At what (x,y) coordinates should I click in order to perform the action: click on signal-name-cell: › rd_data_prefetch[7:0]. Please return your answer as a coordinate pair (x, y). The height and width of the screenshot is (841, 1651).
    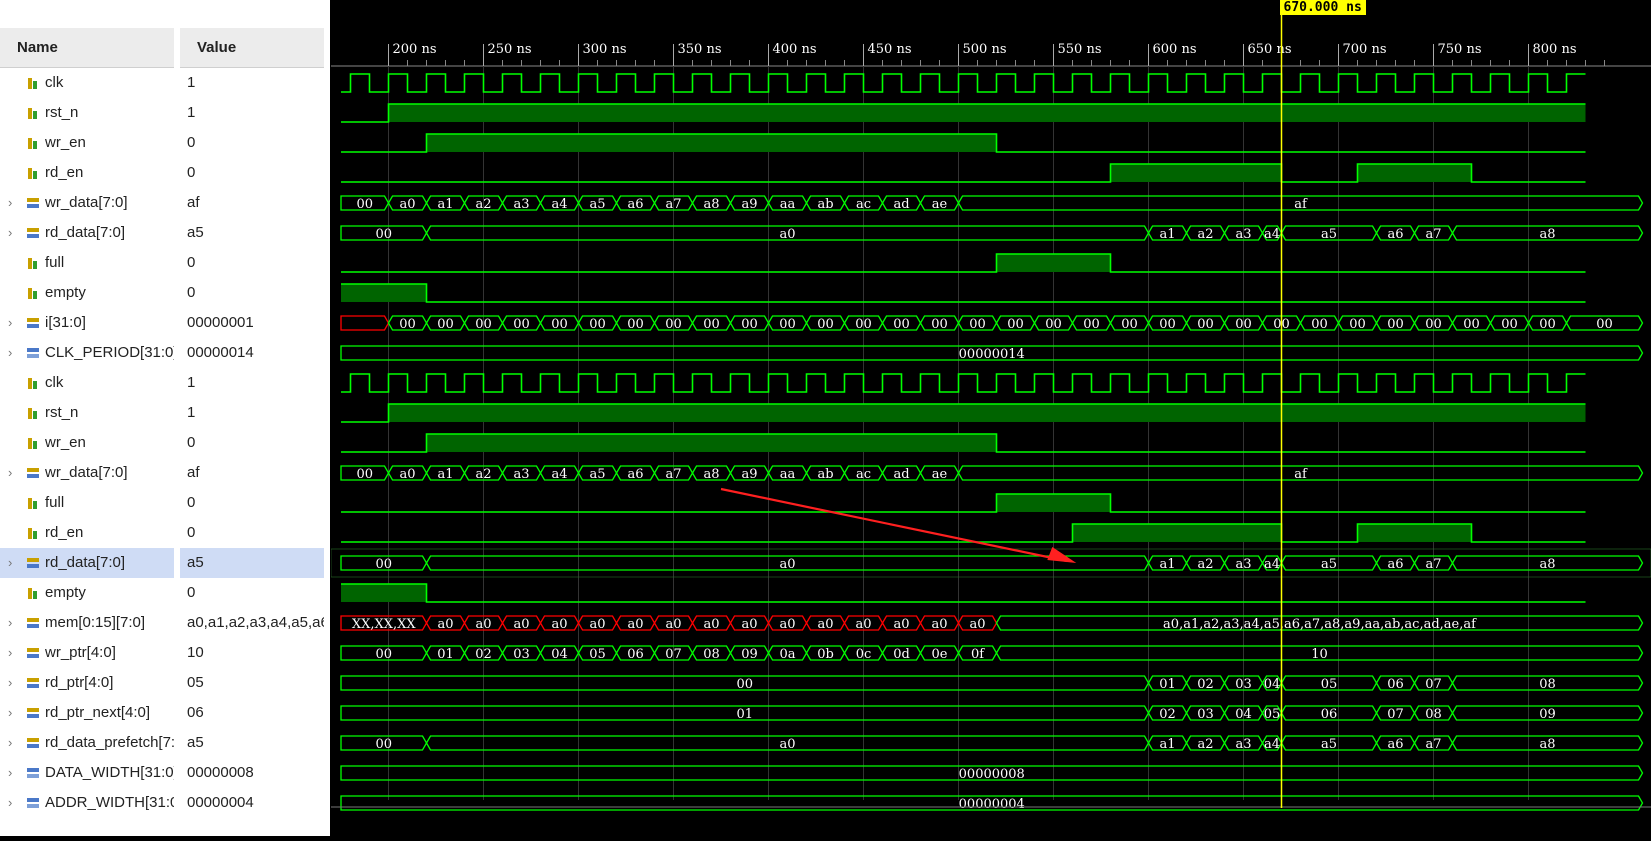
    Looking at the image, I should click on (87, 743).